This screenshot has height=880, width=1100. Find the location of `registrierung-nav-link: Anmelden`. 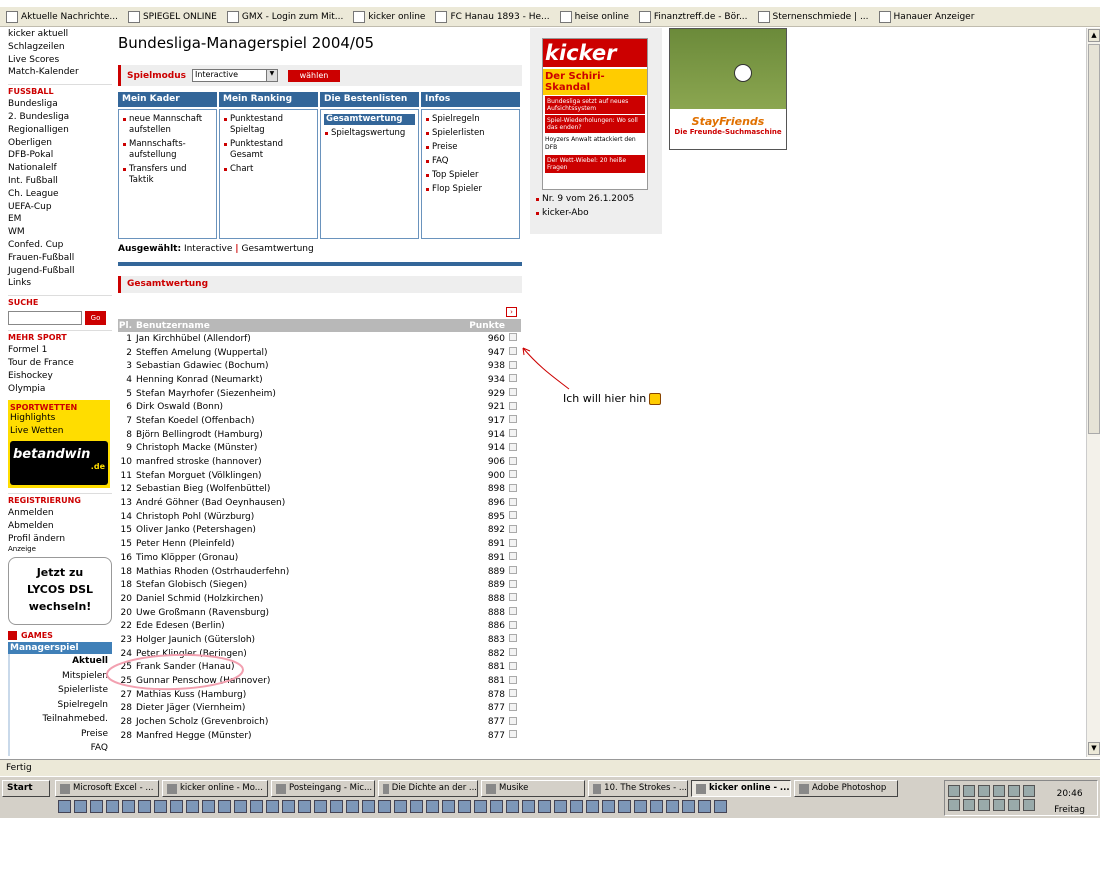

registrierung-nav-link: Anmelden is located at coordinates (60, 513).